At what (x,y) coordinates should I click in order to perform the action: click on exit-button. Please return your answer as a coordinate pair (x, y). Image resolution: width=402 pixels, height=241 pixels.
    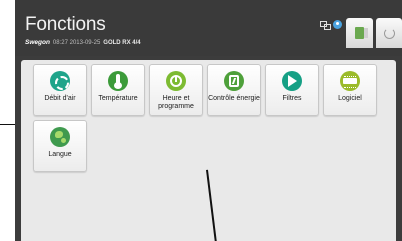
    Looking at the image, I should click on (359, 33).